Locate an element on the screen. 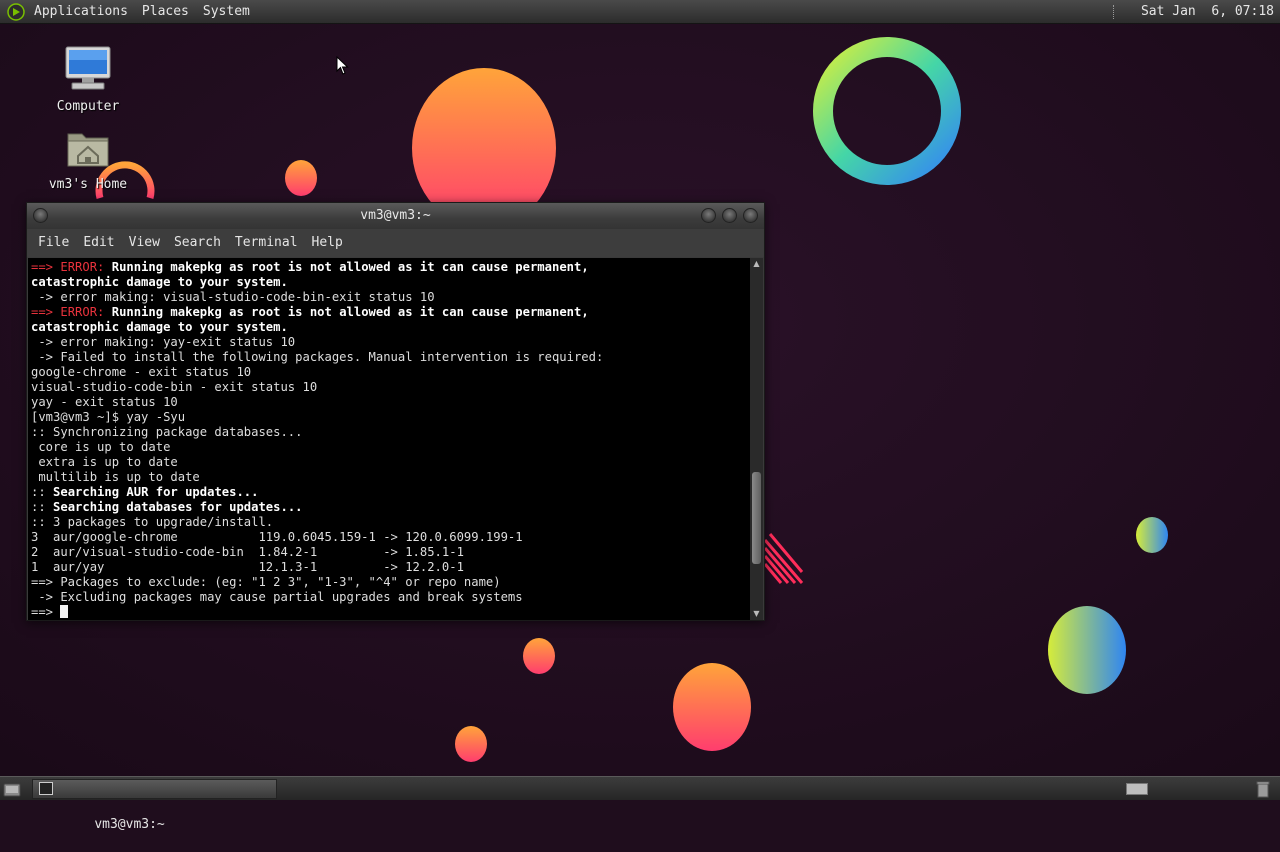  terminal-text: multilib is up to date is located at coordinates (115, 477).